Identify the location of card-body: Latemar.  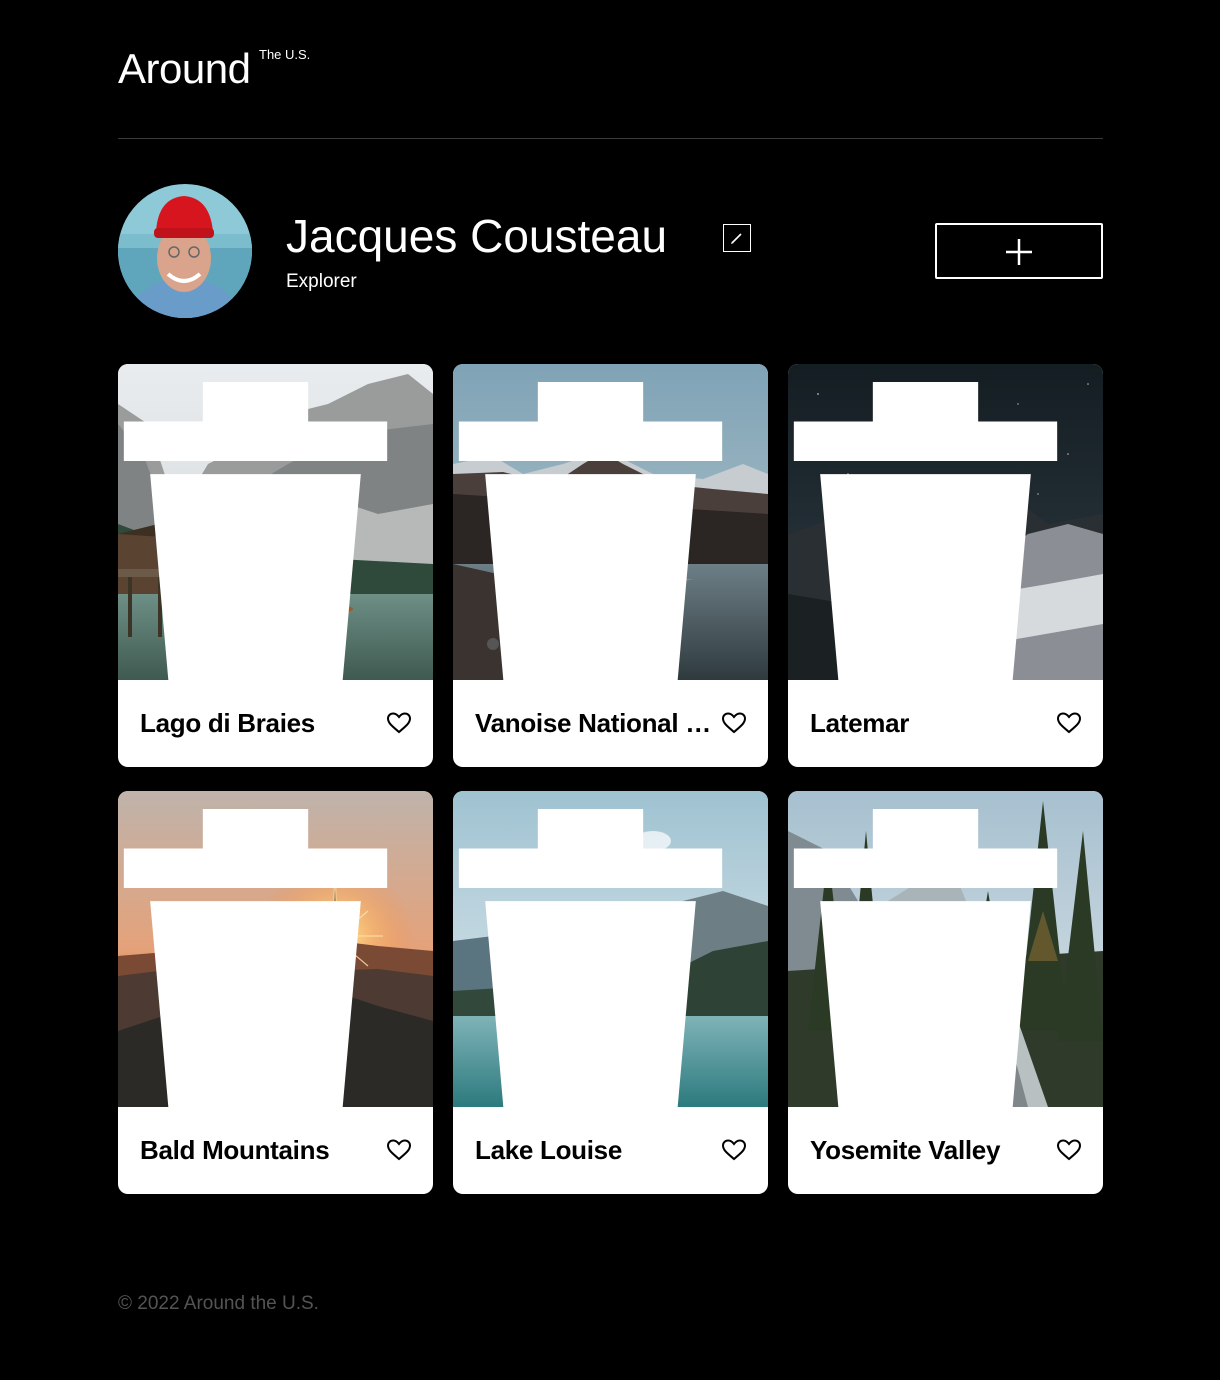
(945, 723).